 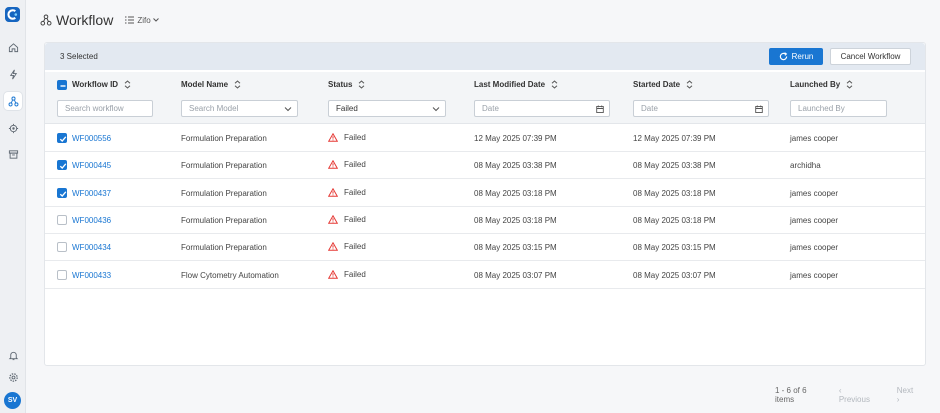 What do you see at coordinates (211, 84) in the screenshot?
I see `col-header-model-name: Model Name` at bounding box center [211, 84].